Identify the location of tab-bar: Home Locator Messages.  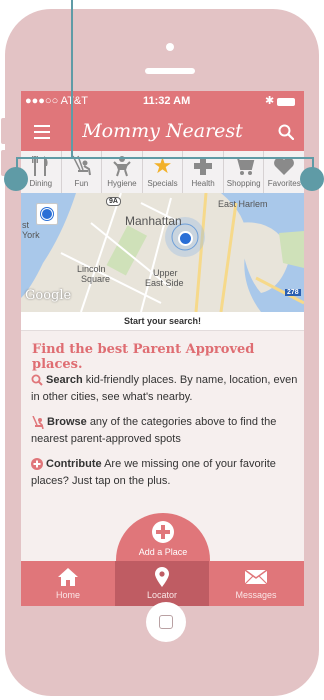
(162, 583).